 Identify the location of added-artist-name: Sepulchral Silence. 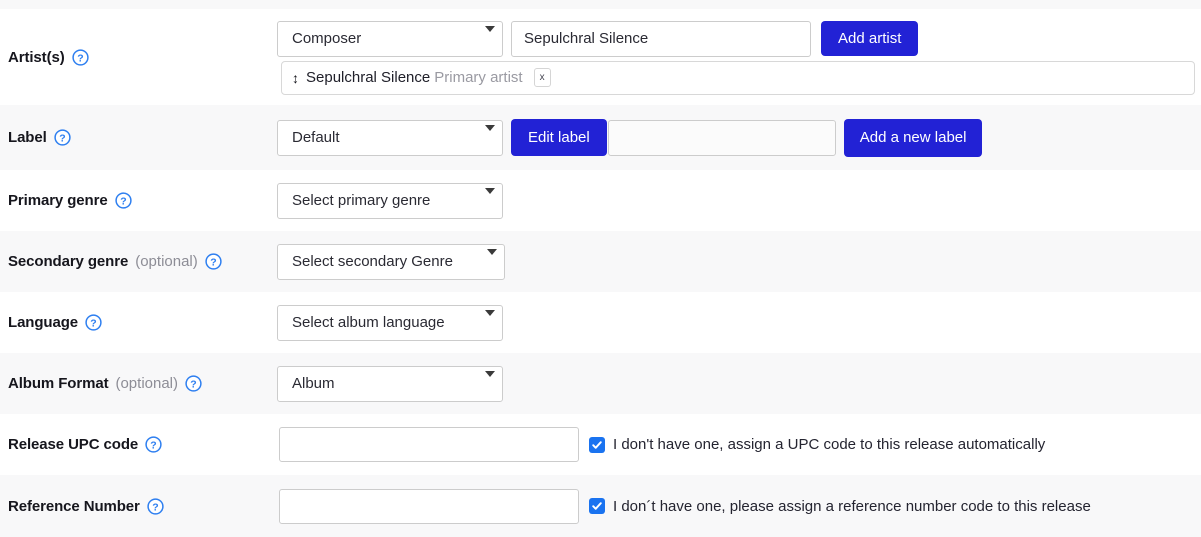
(368, 77).